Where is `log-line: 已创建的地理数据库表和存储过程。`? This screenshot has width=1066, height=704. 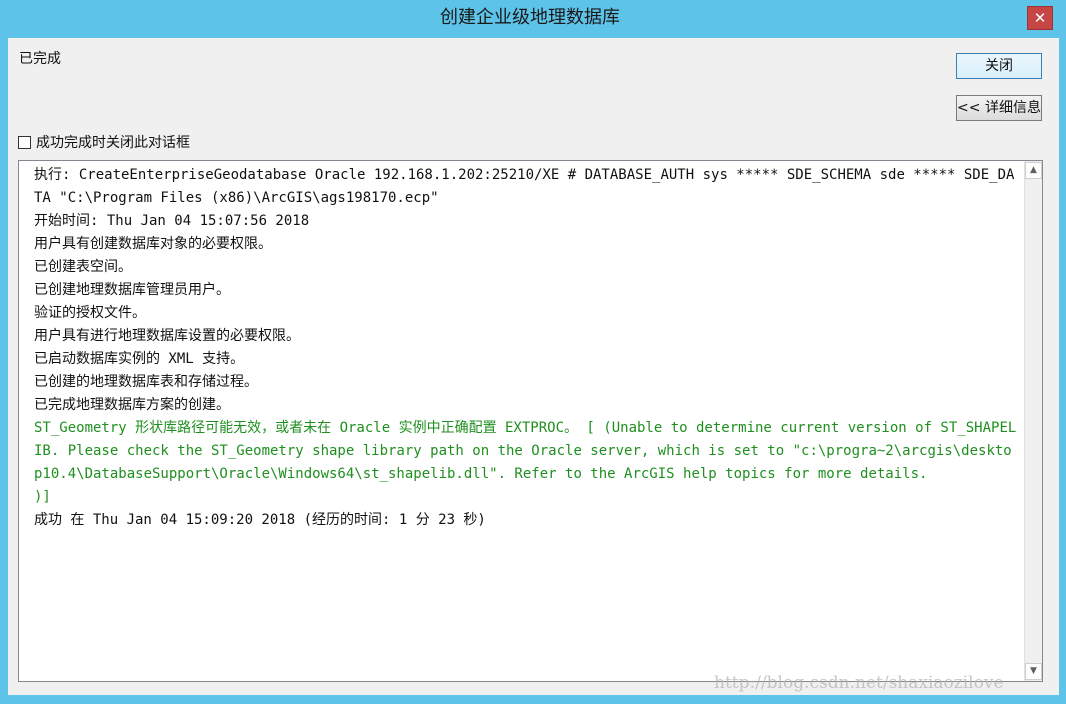
log-line: 已创建的地理数据库表和存储过程。 is located at coordinates (146, 382).